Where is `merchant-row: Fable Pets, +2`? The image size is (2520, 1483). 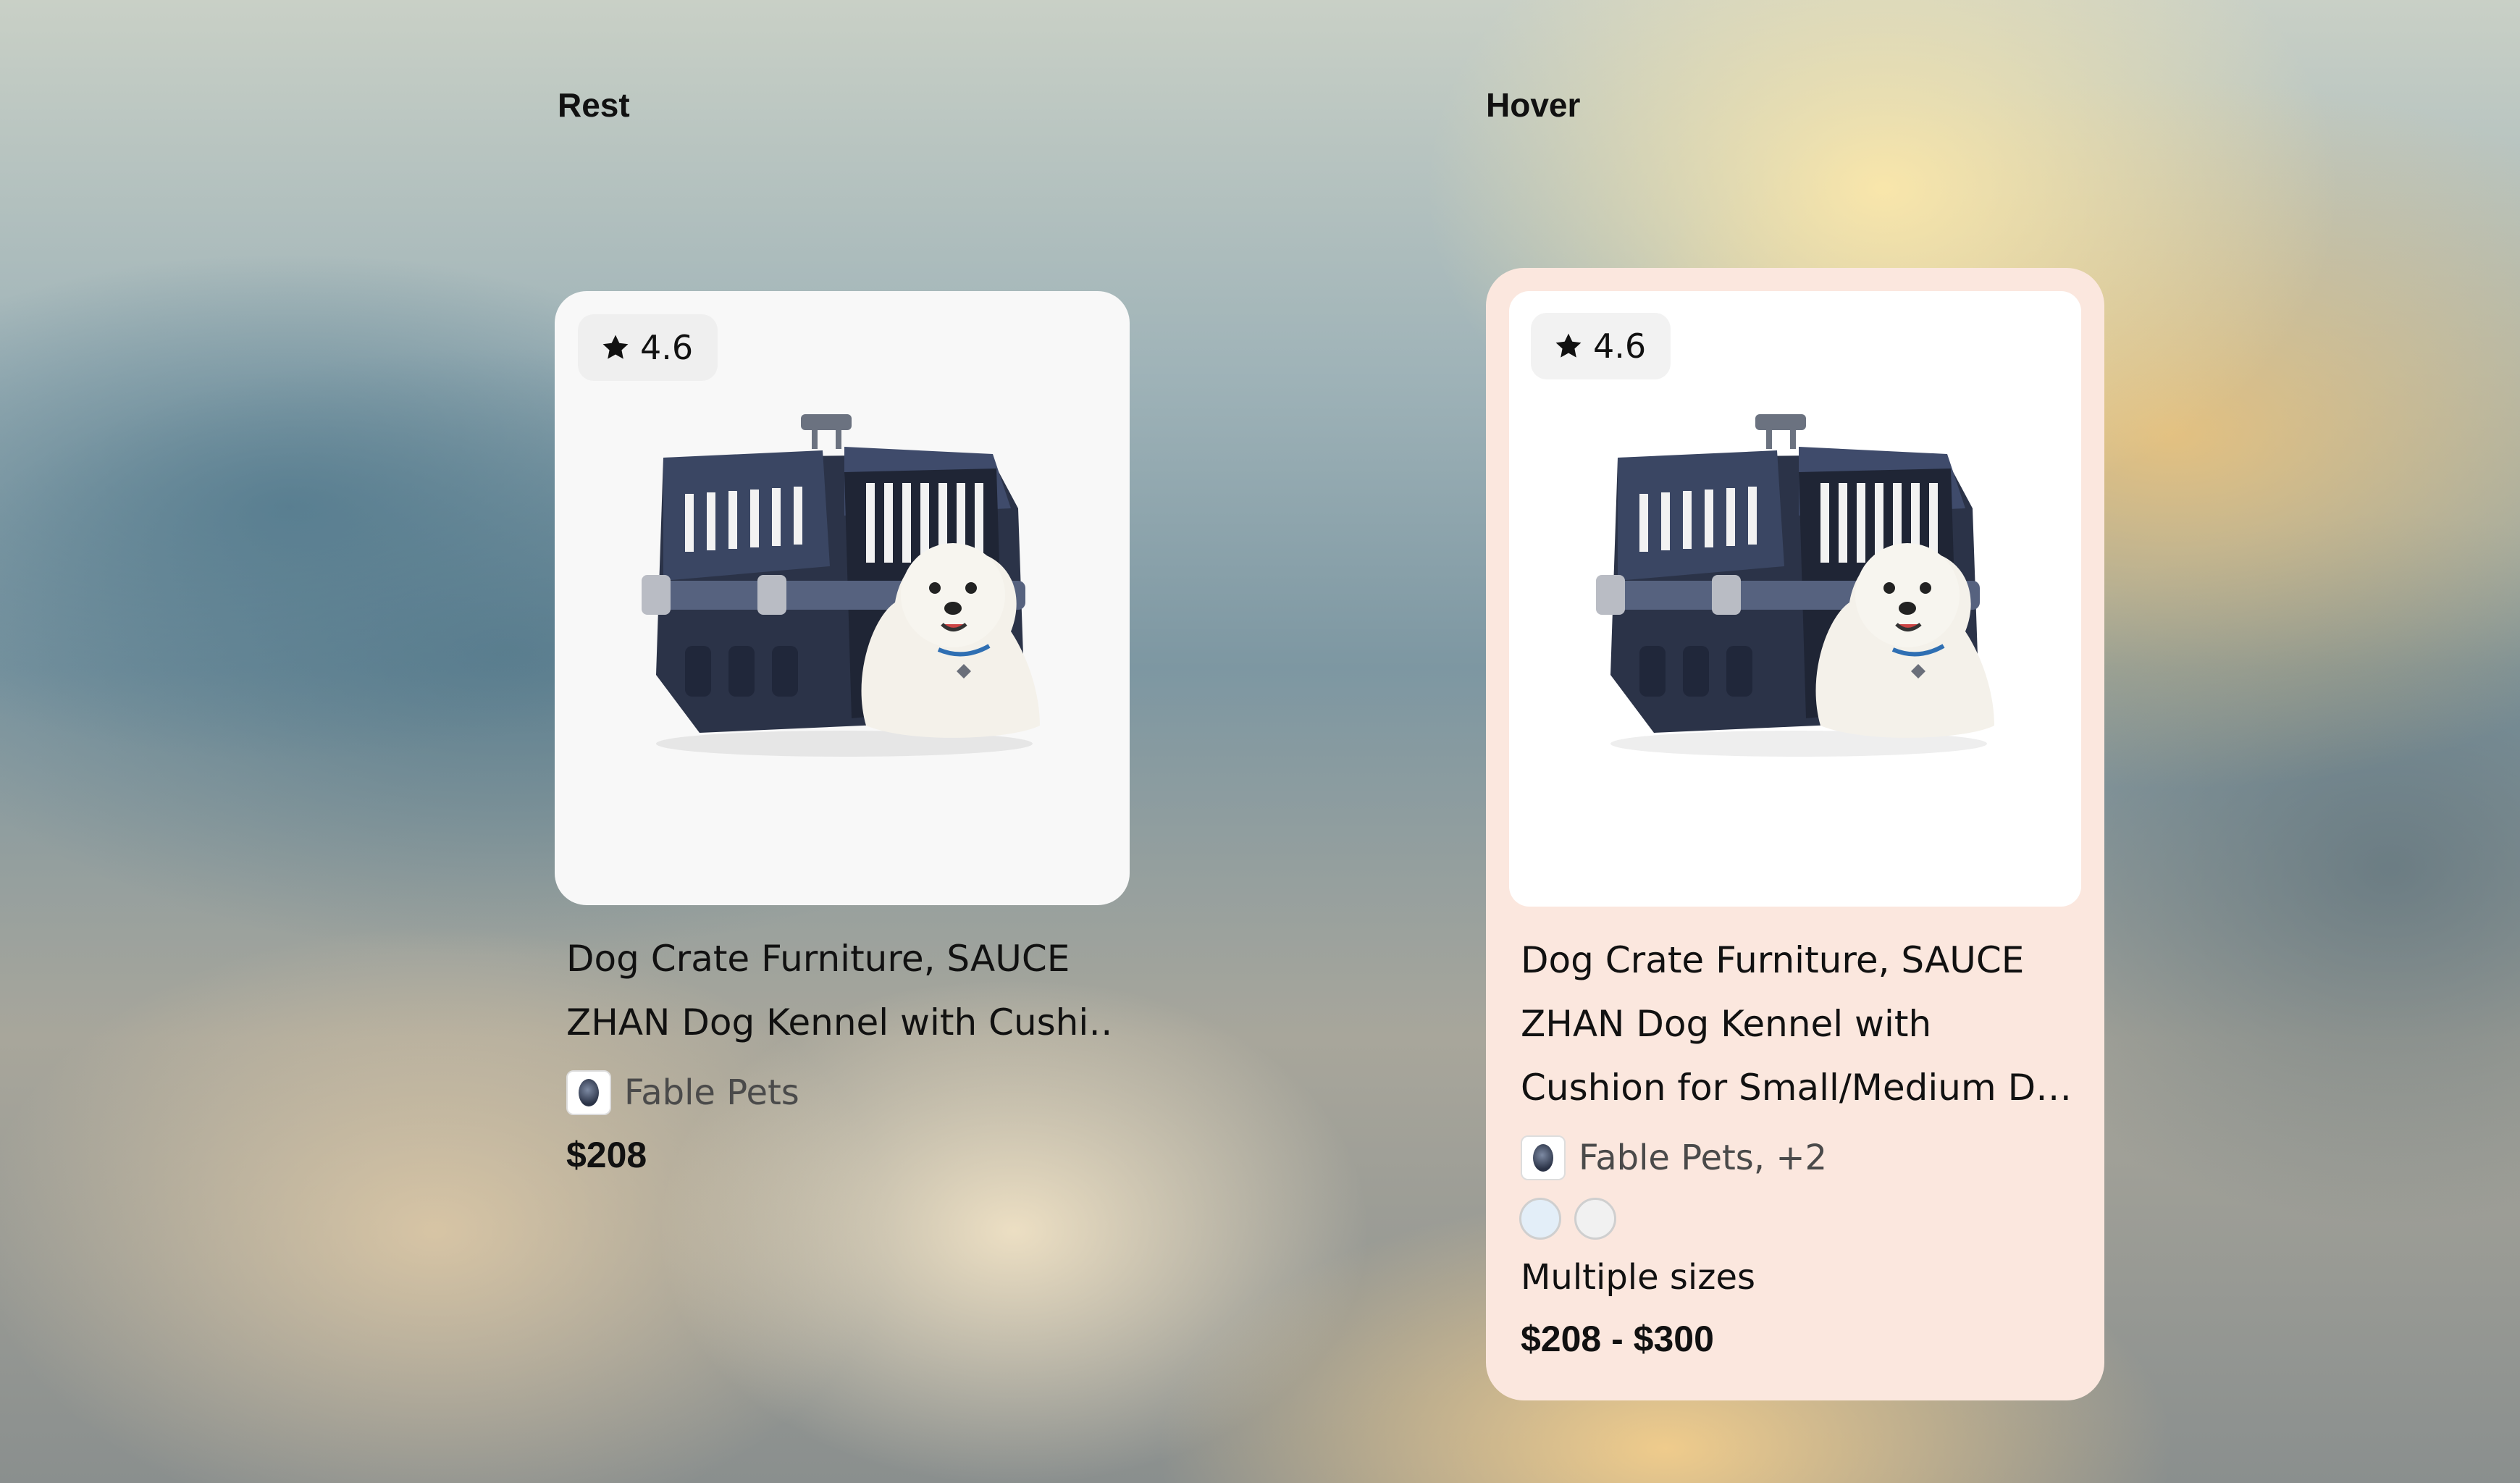
merchant-row: Fable Pets, +2 is located at coordinates (1801, 1158).